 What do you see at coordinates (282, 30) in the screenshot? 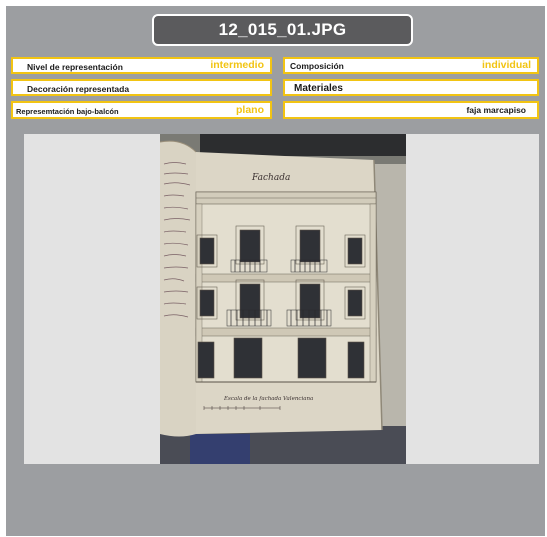
I see `image-filename-title: 12_015_01.JPG` at bounding box center [282, 30].